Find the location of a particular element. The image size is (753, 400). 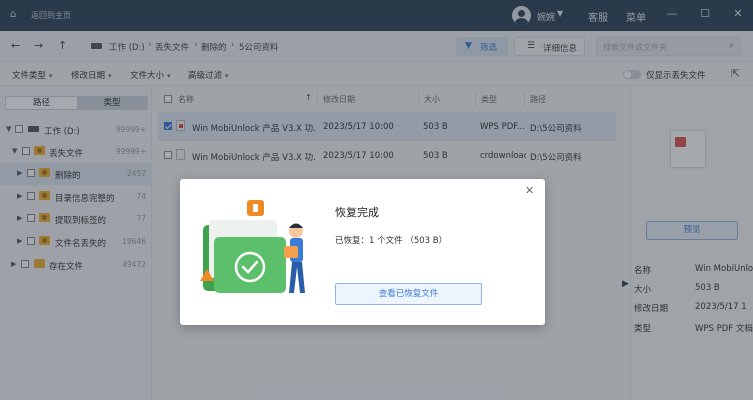

recovery-folder-illustration is located at coordinates (252, 246).